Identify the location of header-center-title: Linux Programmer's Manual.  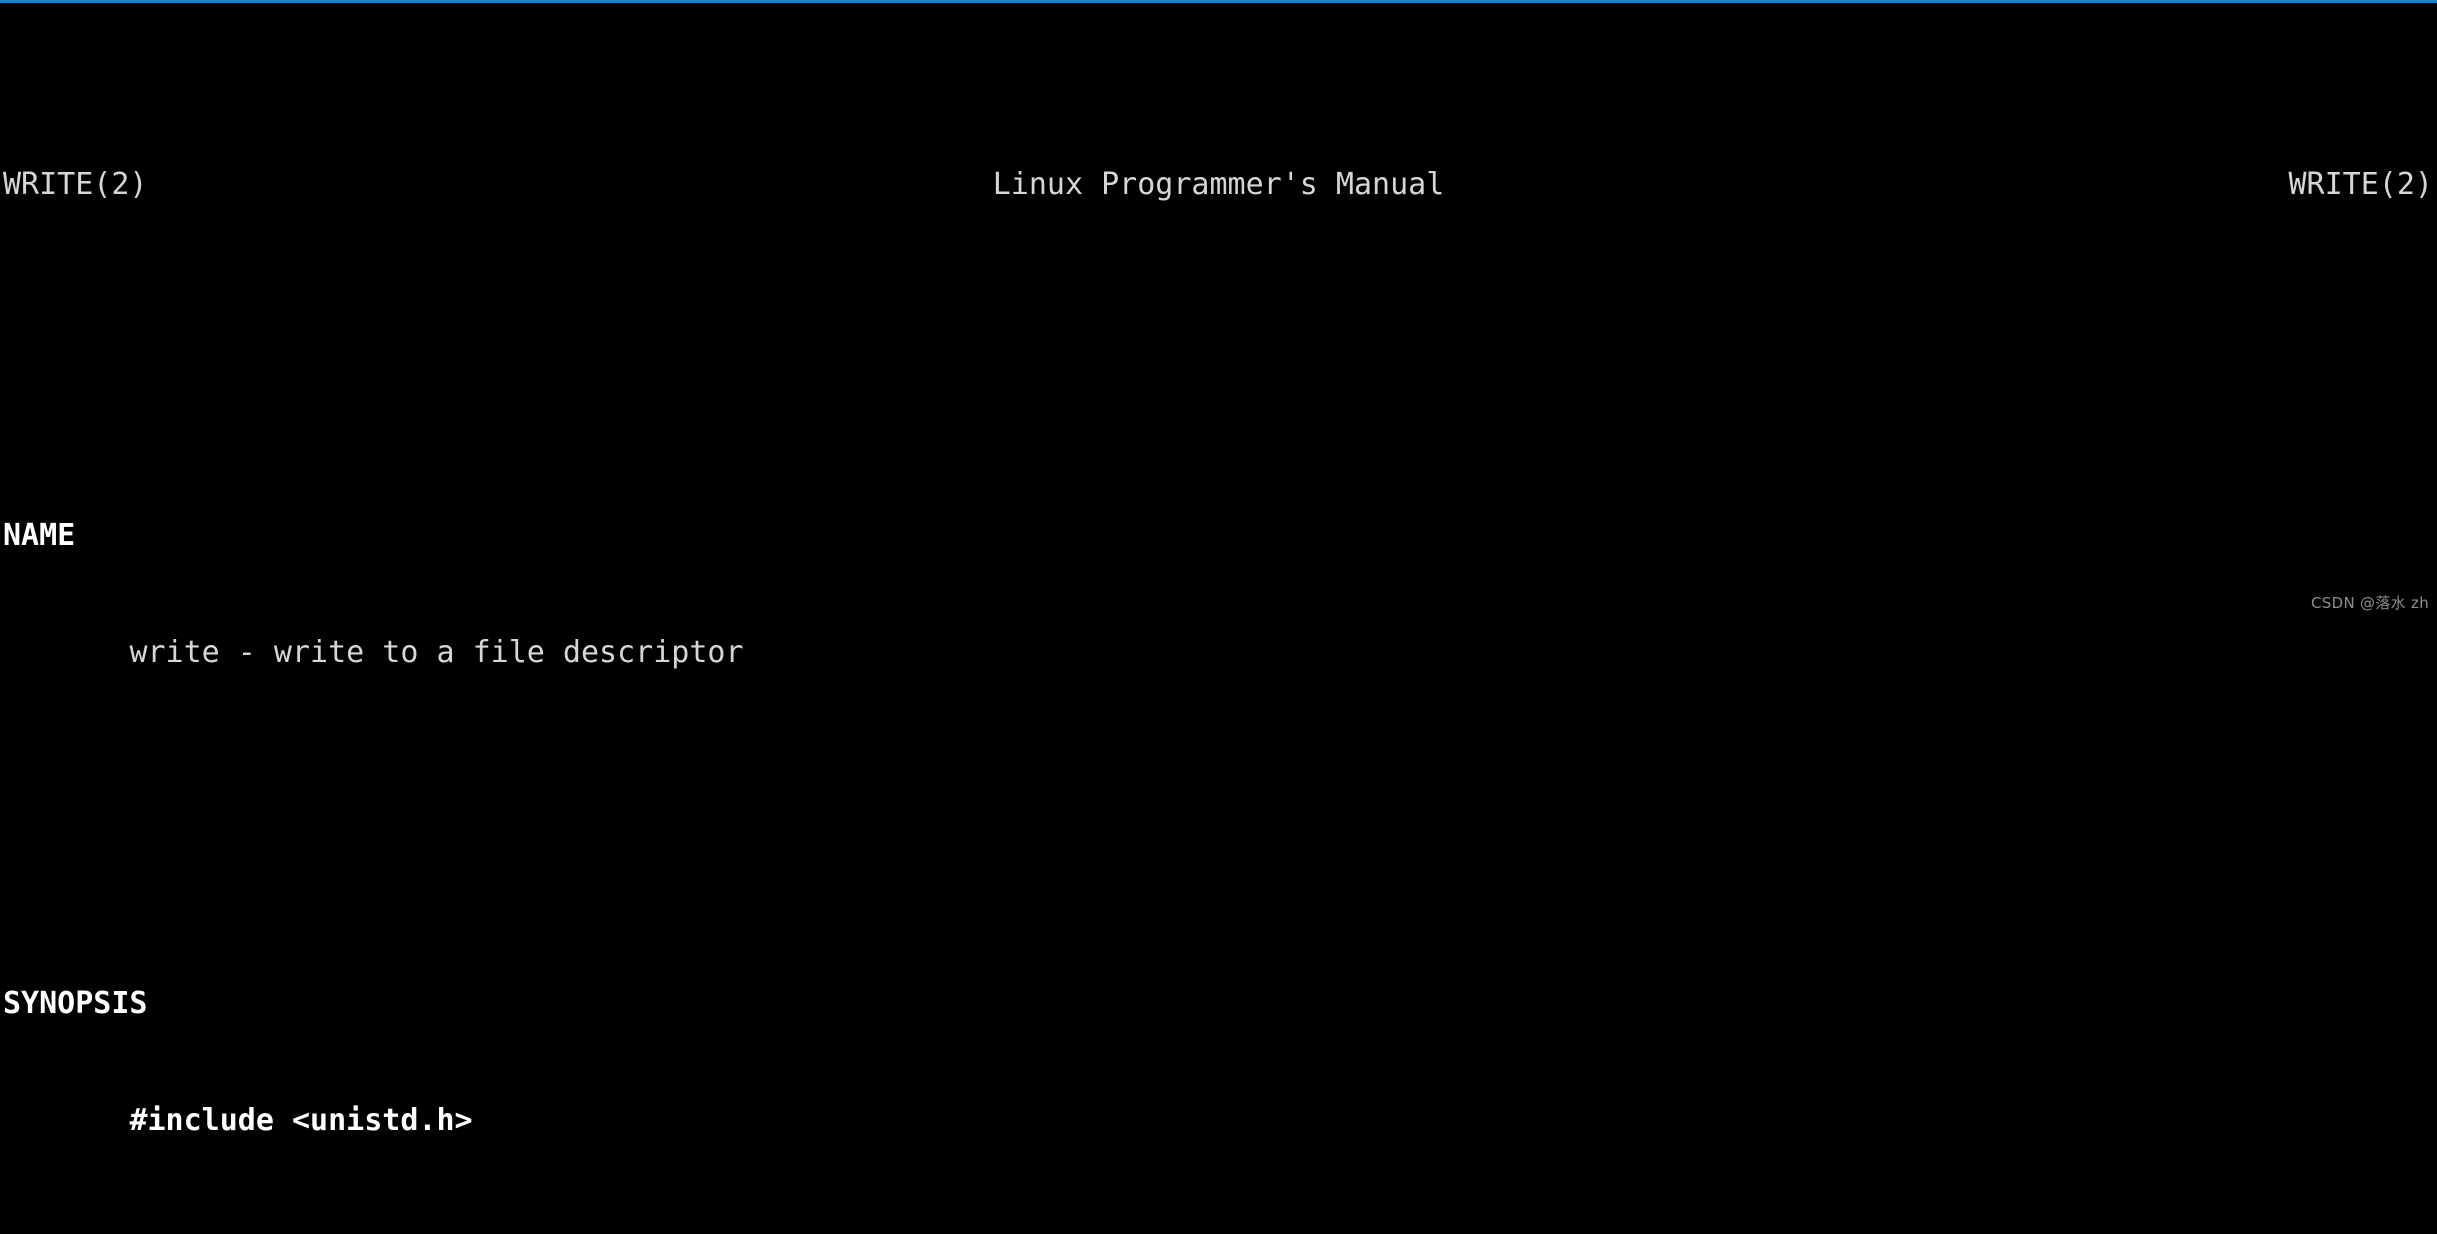
(1218, 184).